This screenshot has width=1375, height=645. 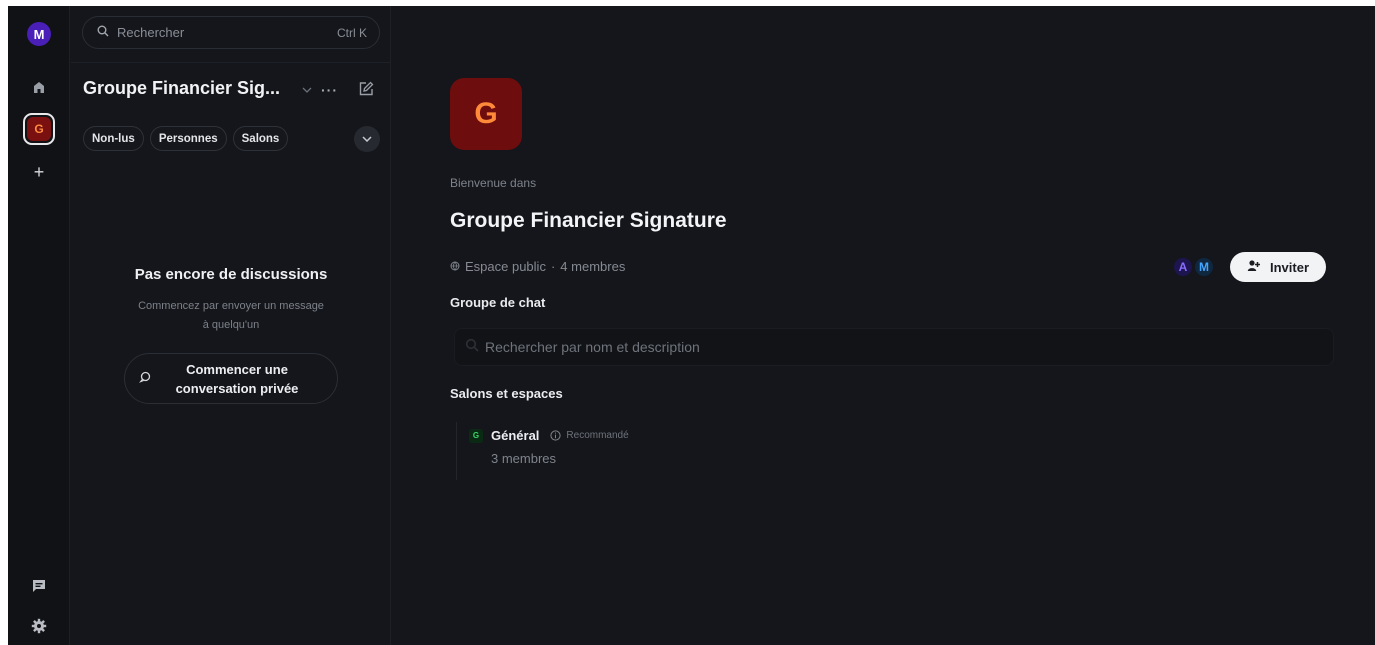 What do you see at coordinates (597, 435) in the screenshot?
I see `recommended-badge: Recommandé` at bounding box center [597, 435].